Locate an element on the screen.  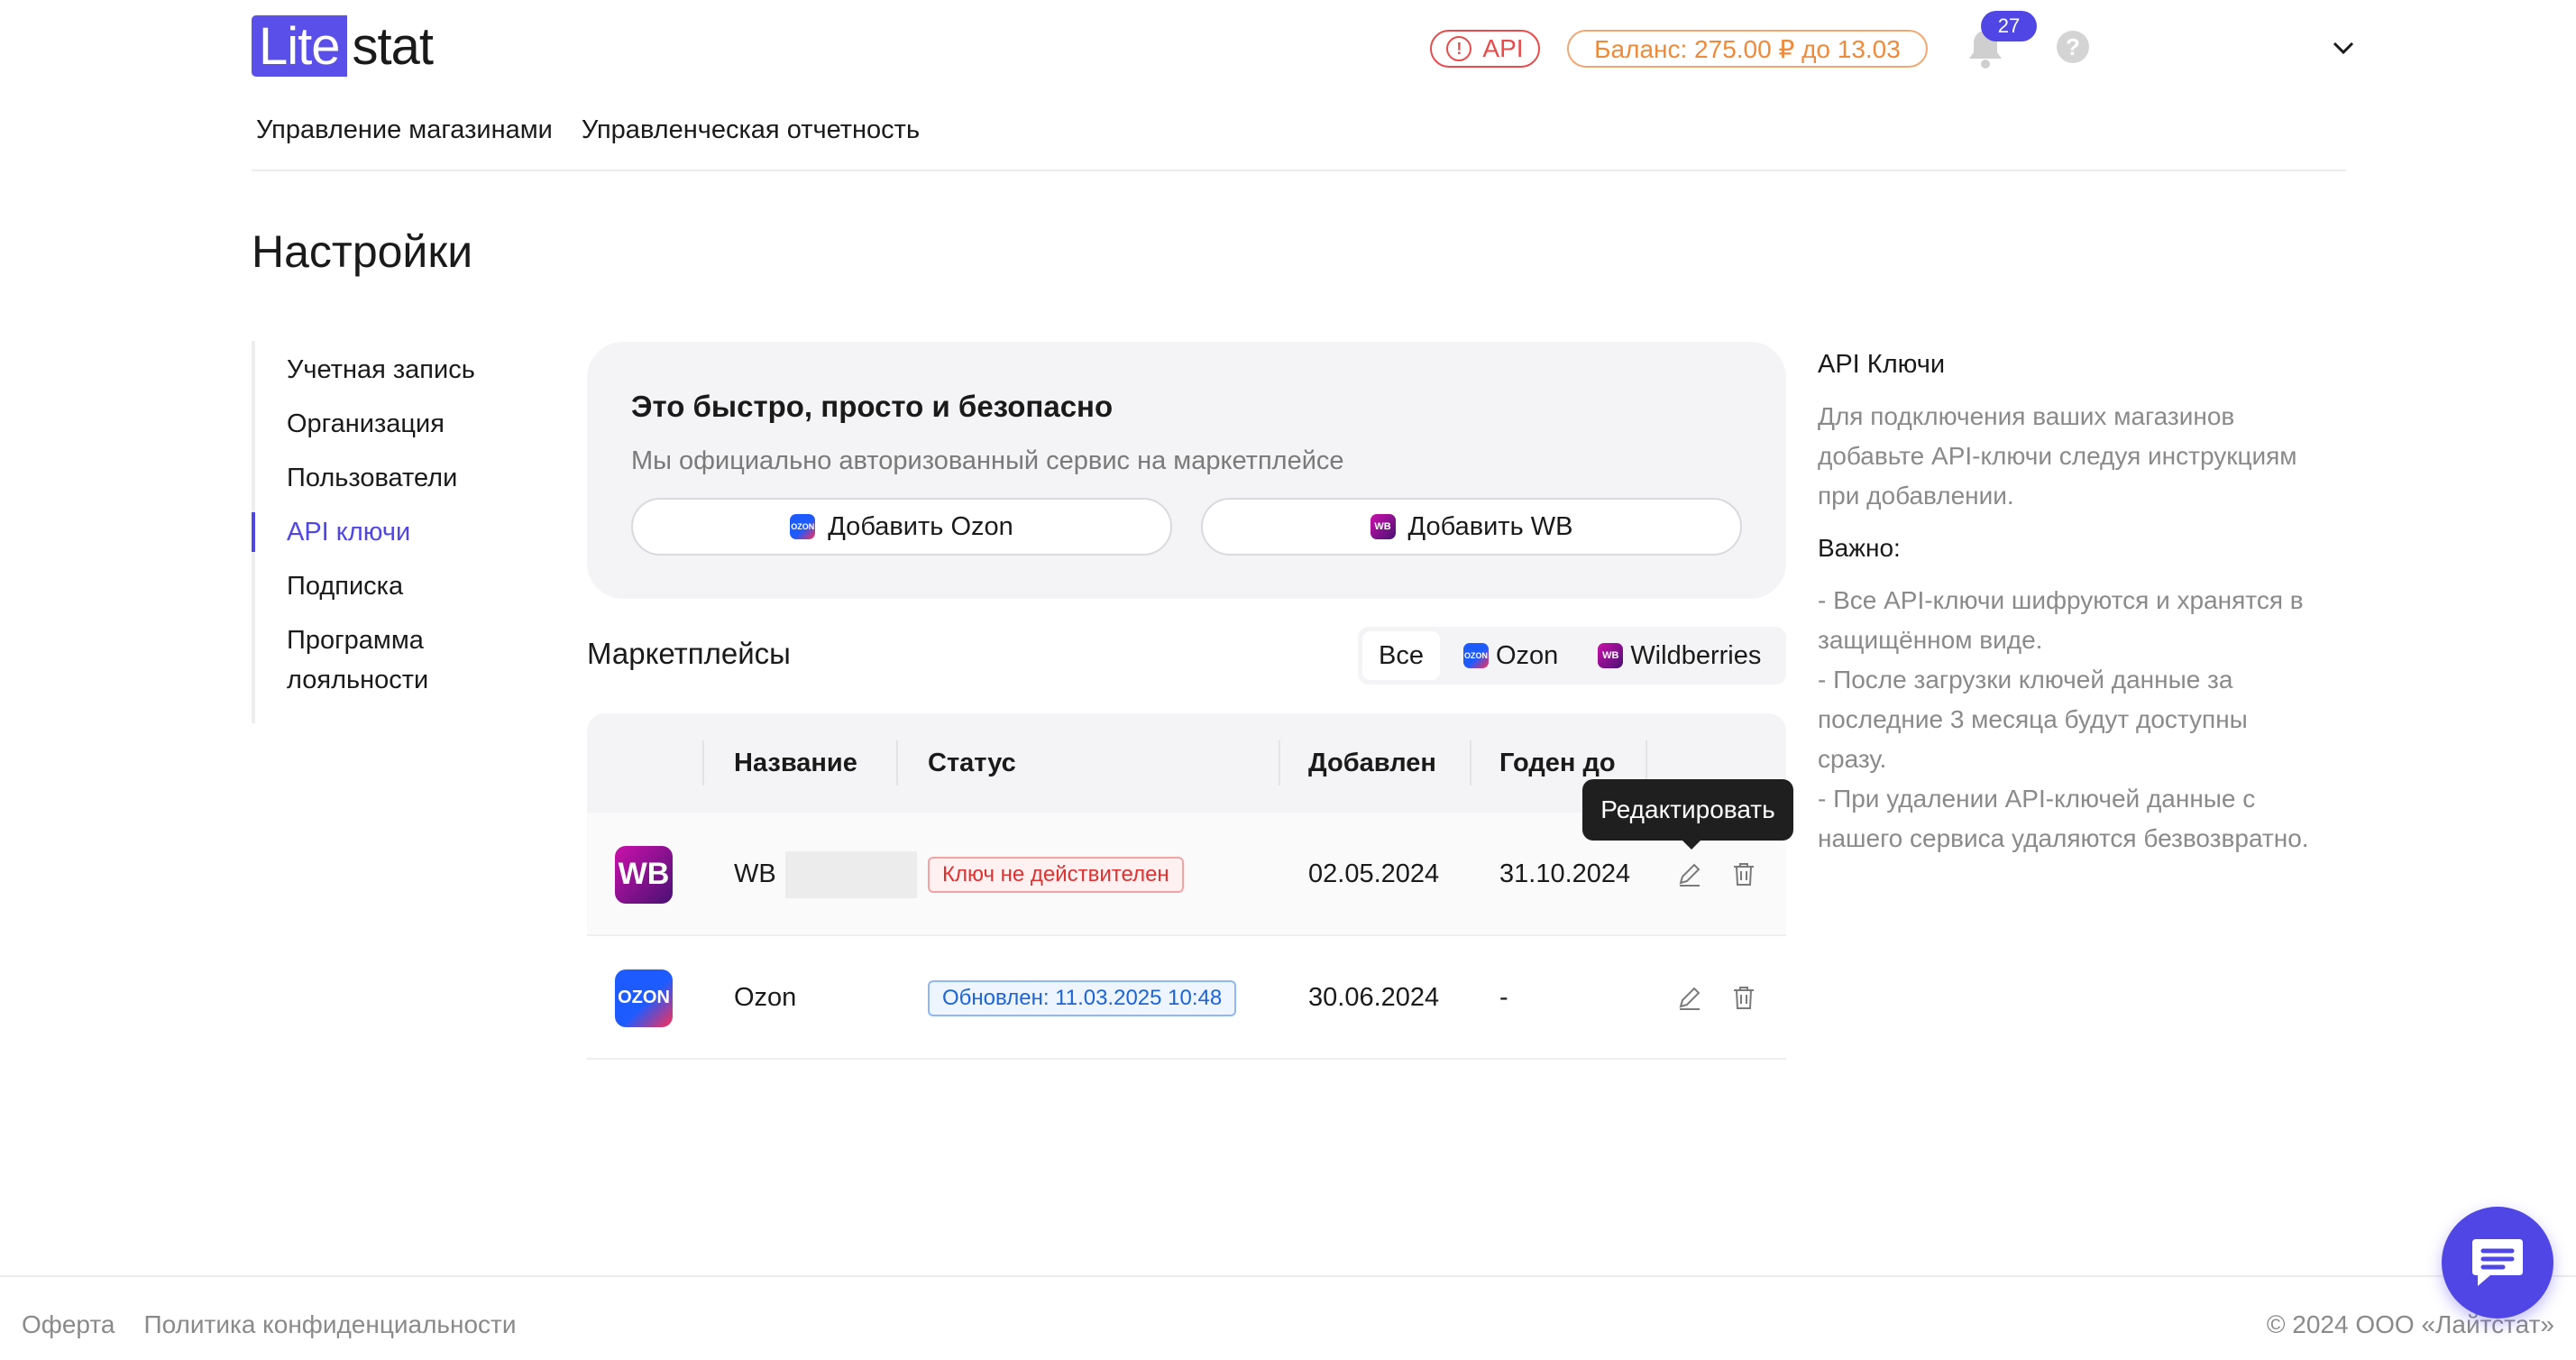
column-added: Добавлен is located at coordinates (1372, 762).